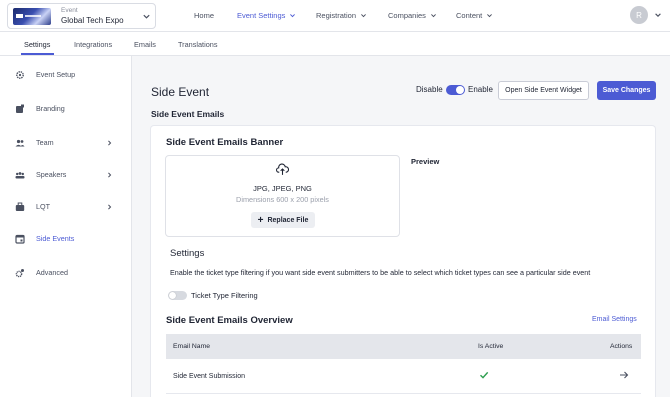 The width and height of the screenshot is (670, 397). What do you see at coordinates (197, 44) in the screenshot?
I see `tab-translations: Translations` at bounding box center [197, 44].